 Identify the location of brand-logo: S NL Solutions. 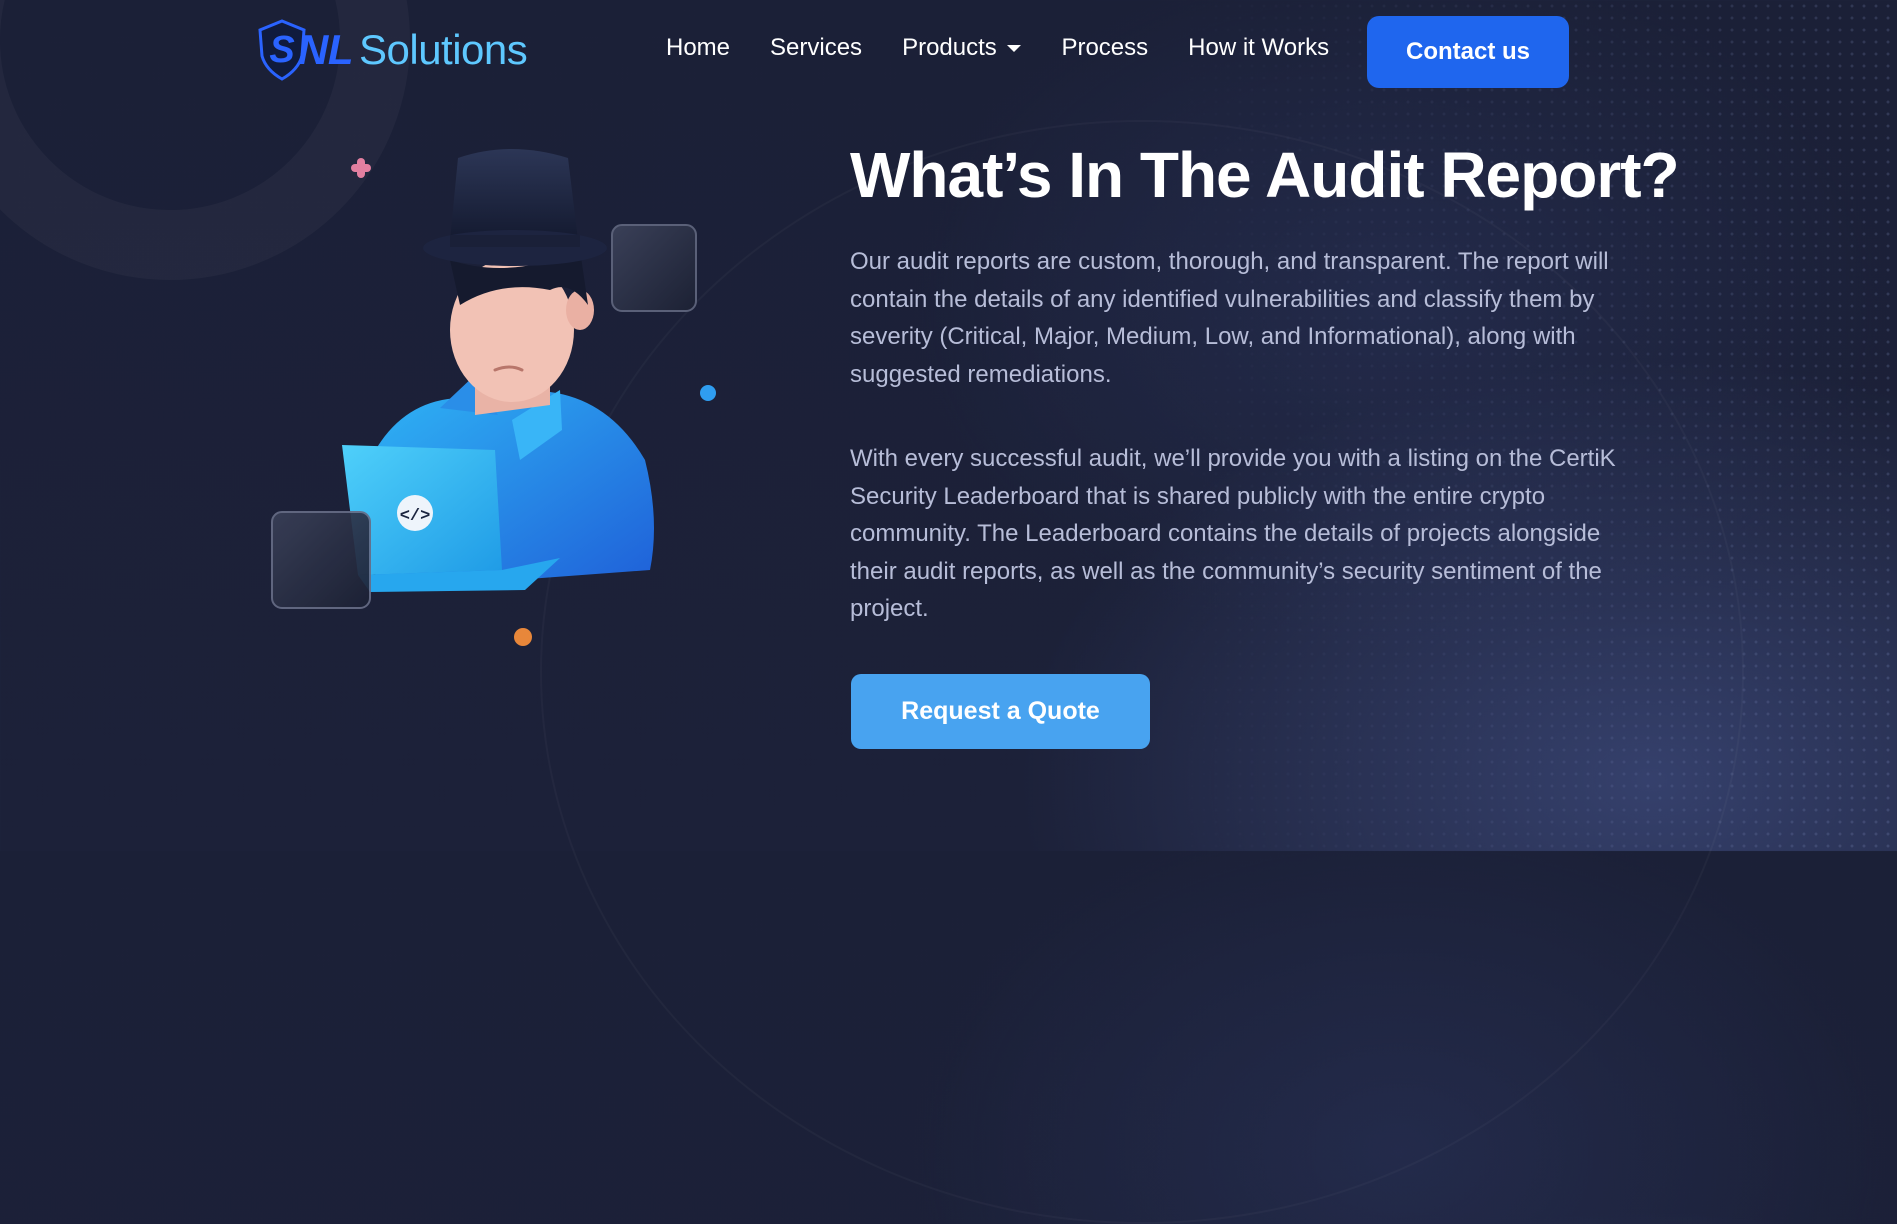
(392, 50).